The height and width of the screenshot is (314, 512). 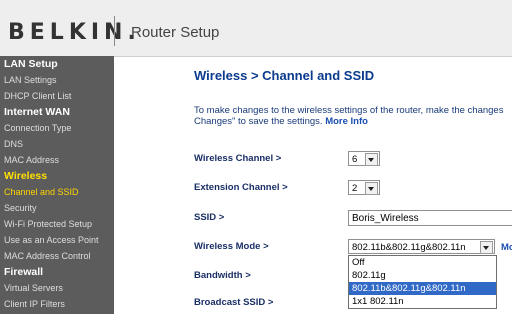 I want to click on sidebar-item-virtual-servers: Virtual Servers, so click(x=57, y=288).